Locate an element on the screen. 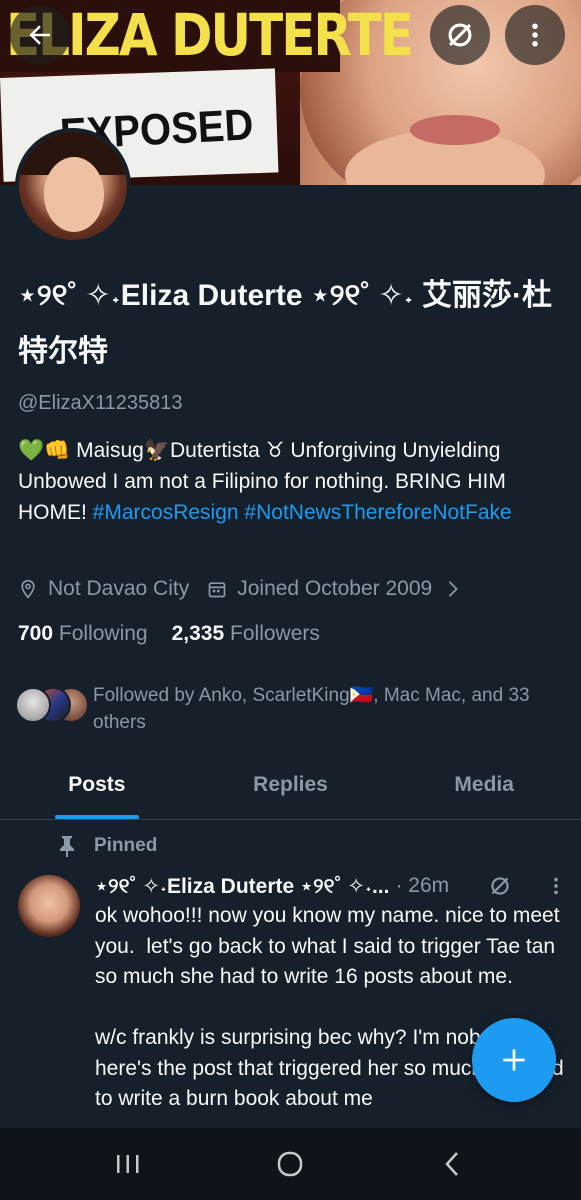  tab-label: Replies is located at coordinates (290, 784).